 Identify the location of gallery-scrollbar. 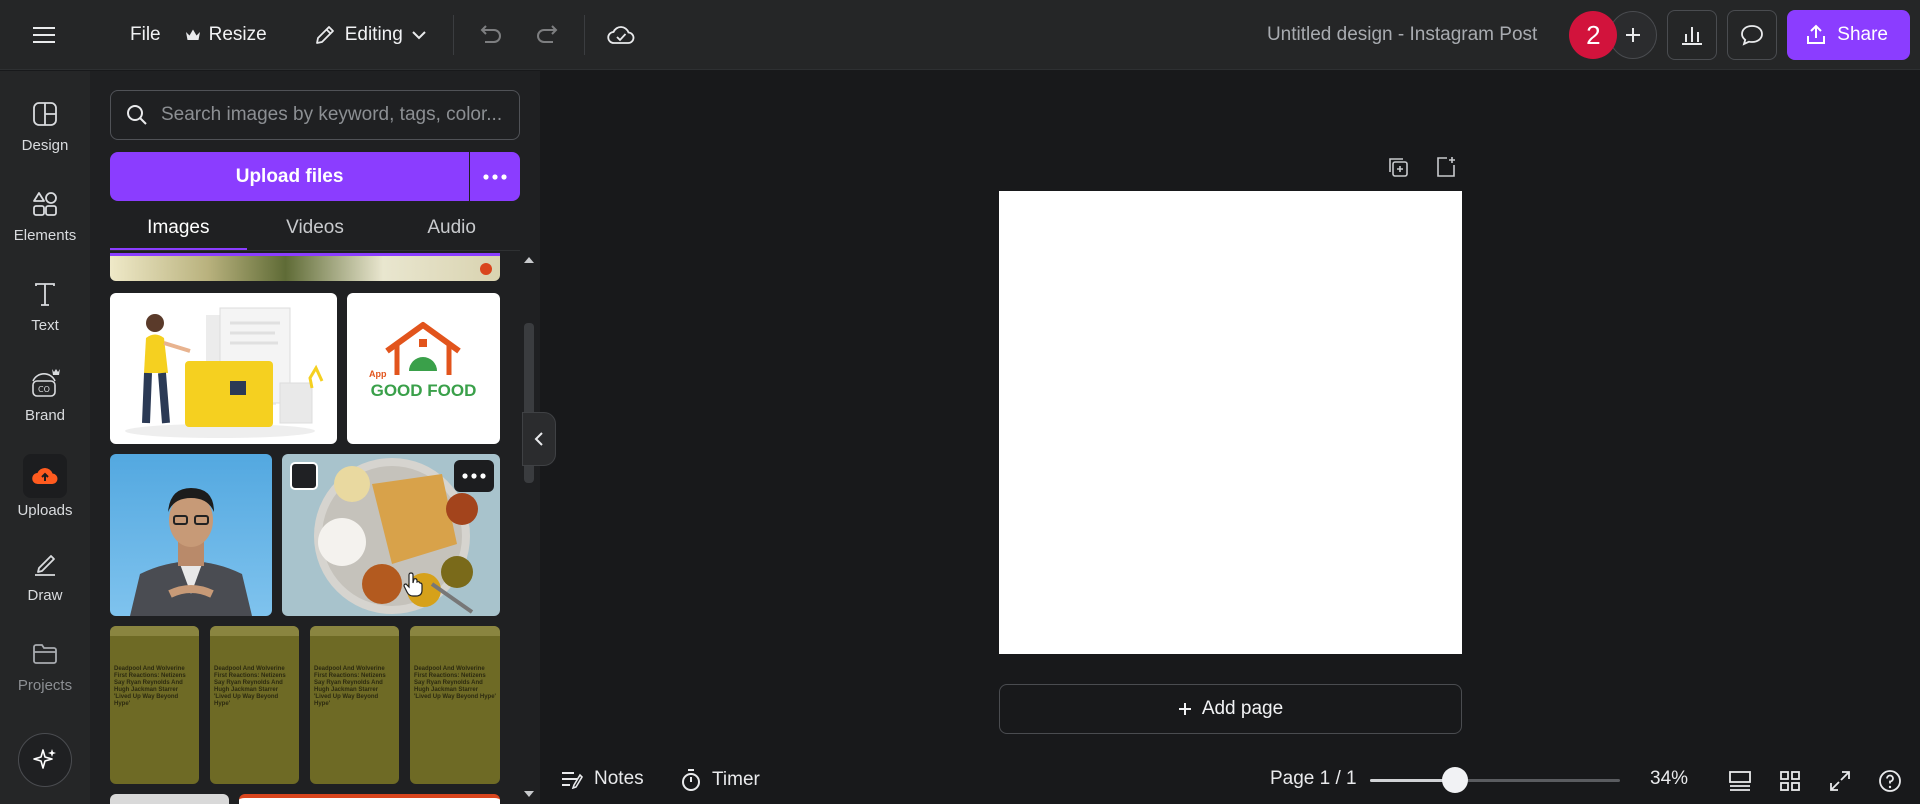
(529, 527).